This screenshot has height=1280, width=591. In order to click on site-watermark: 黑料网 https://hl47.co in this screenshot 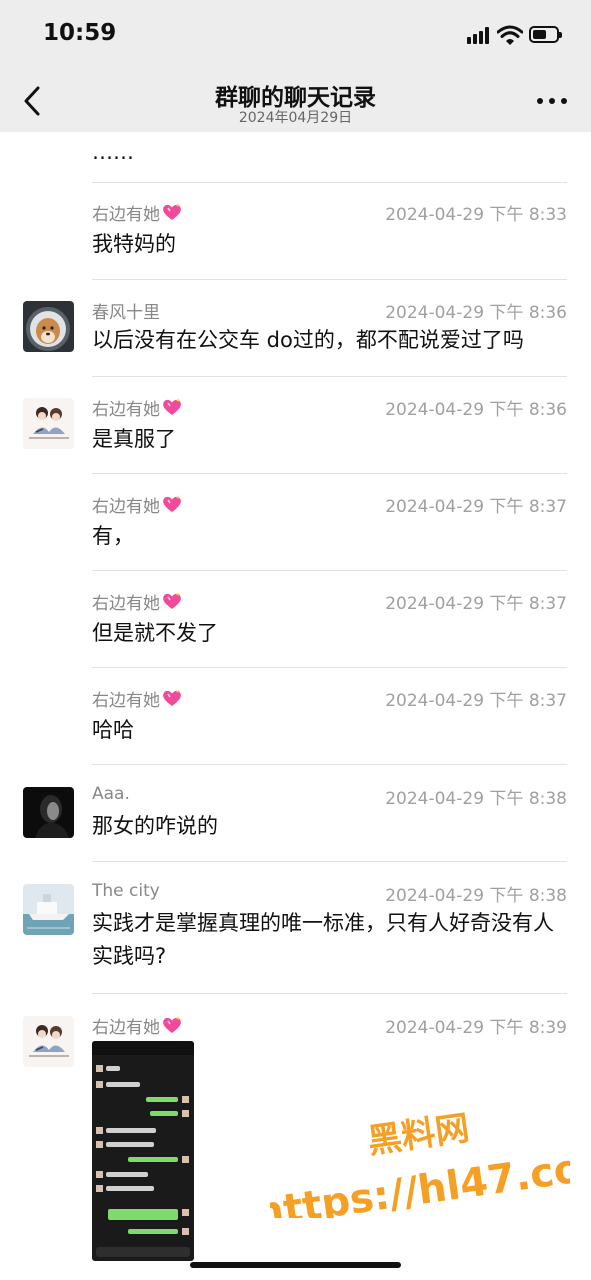, I will do `click(420, 1163)`.